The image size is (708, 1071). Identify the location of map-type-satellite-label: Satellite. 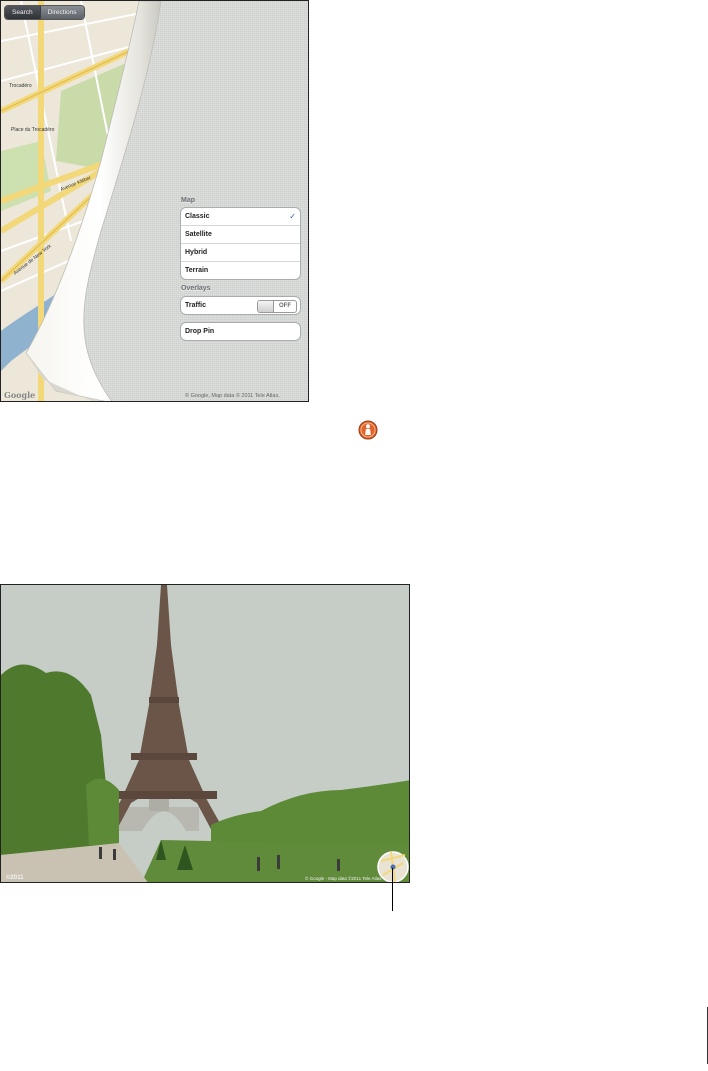
(198, 234).